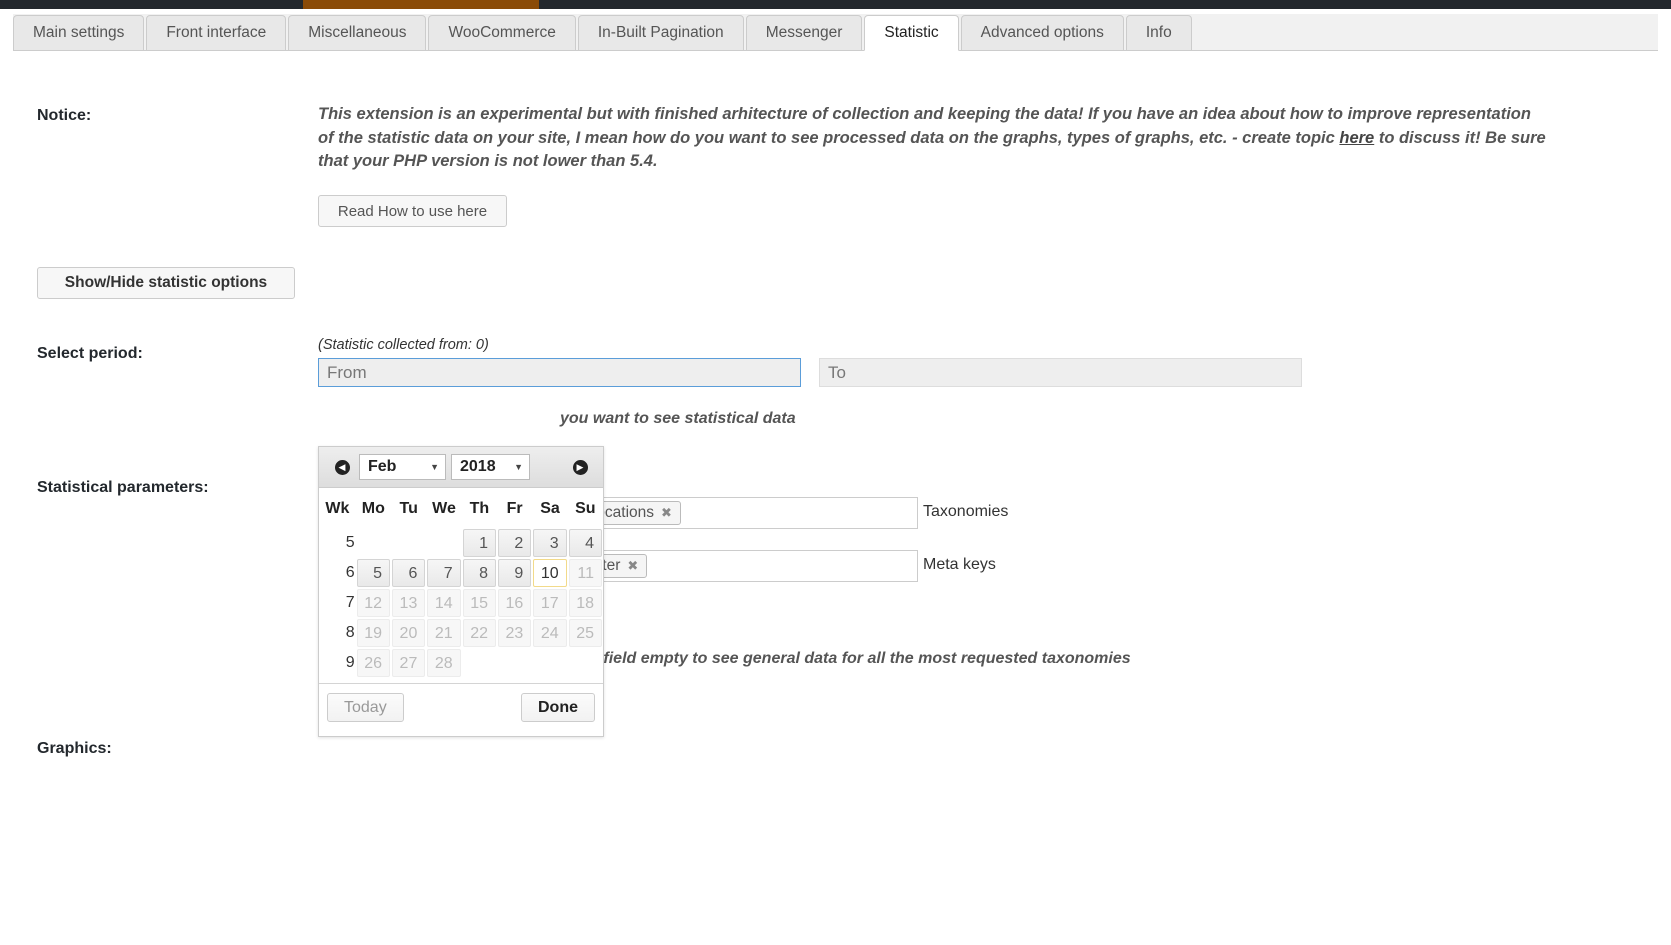 Image resolution: width=1671 pixels, height=945 pixels. Describe the element at coordinates (79, 33) in the screenshot. I see `tab-main-settings: Main settings` at that location.